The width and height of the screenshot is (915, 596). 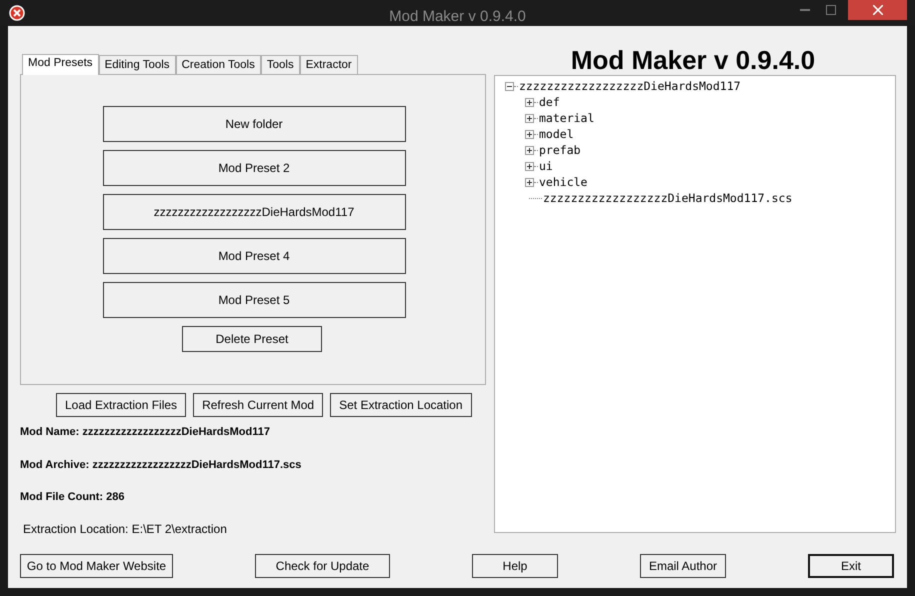 I want to click on close-icon, so click(x=877, y=10).